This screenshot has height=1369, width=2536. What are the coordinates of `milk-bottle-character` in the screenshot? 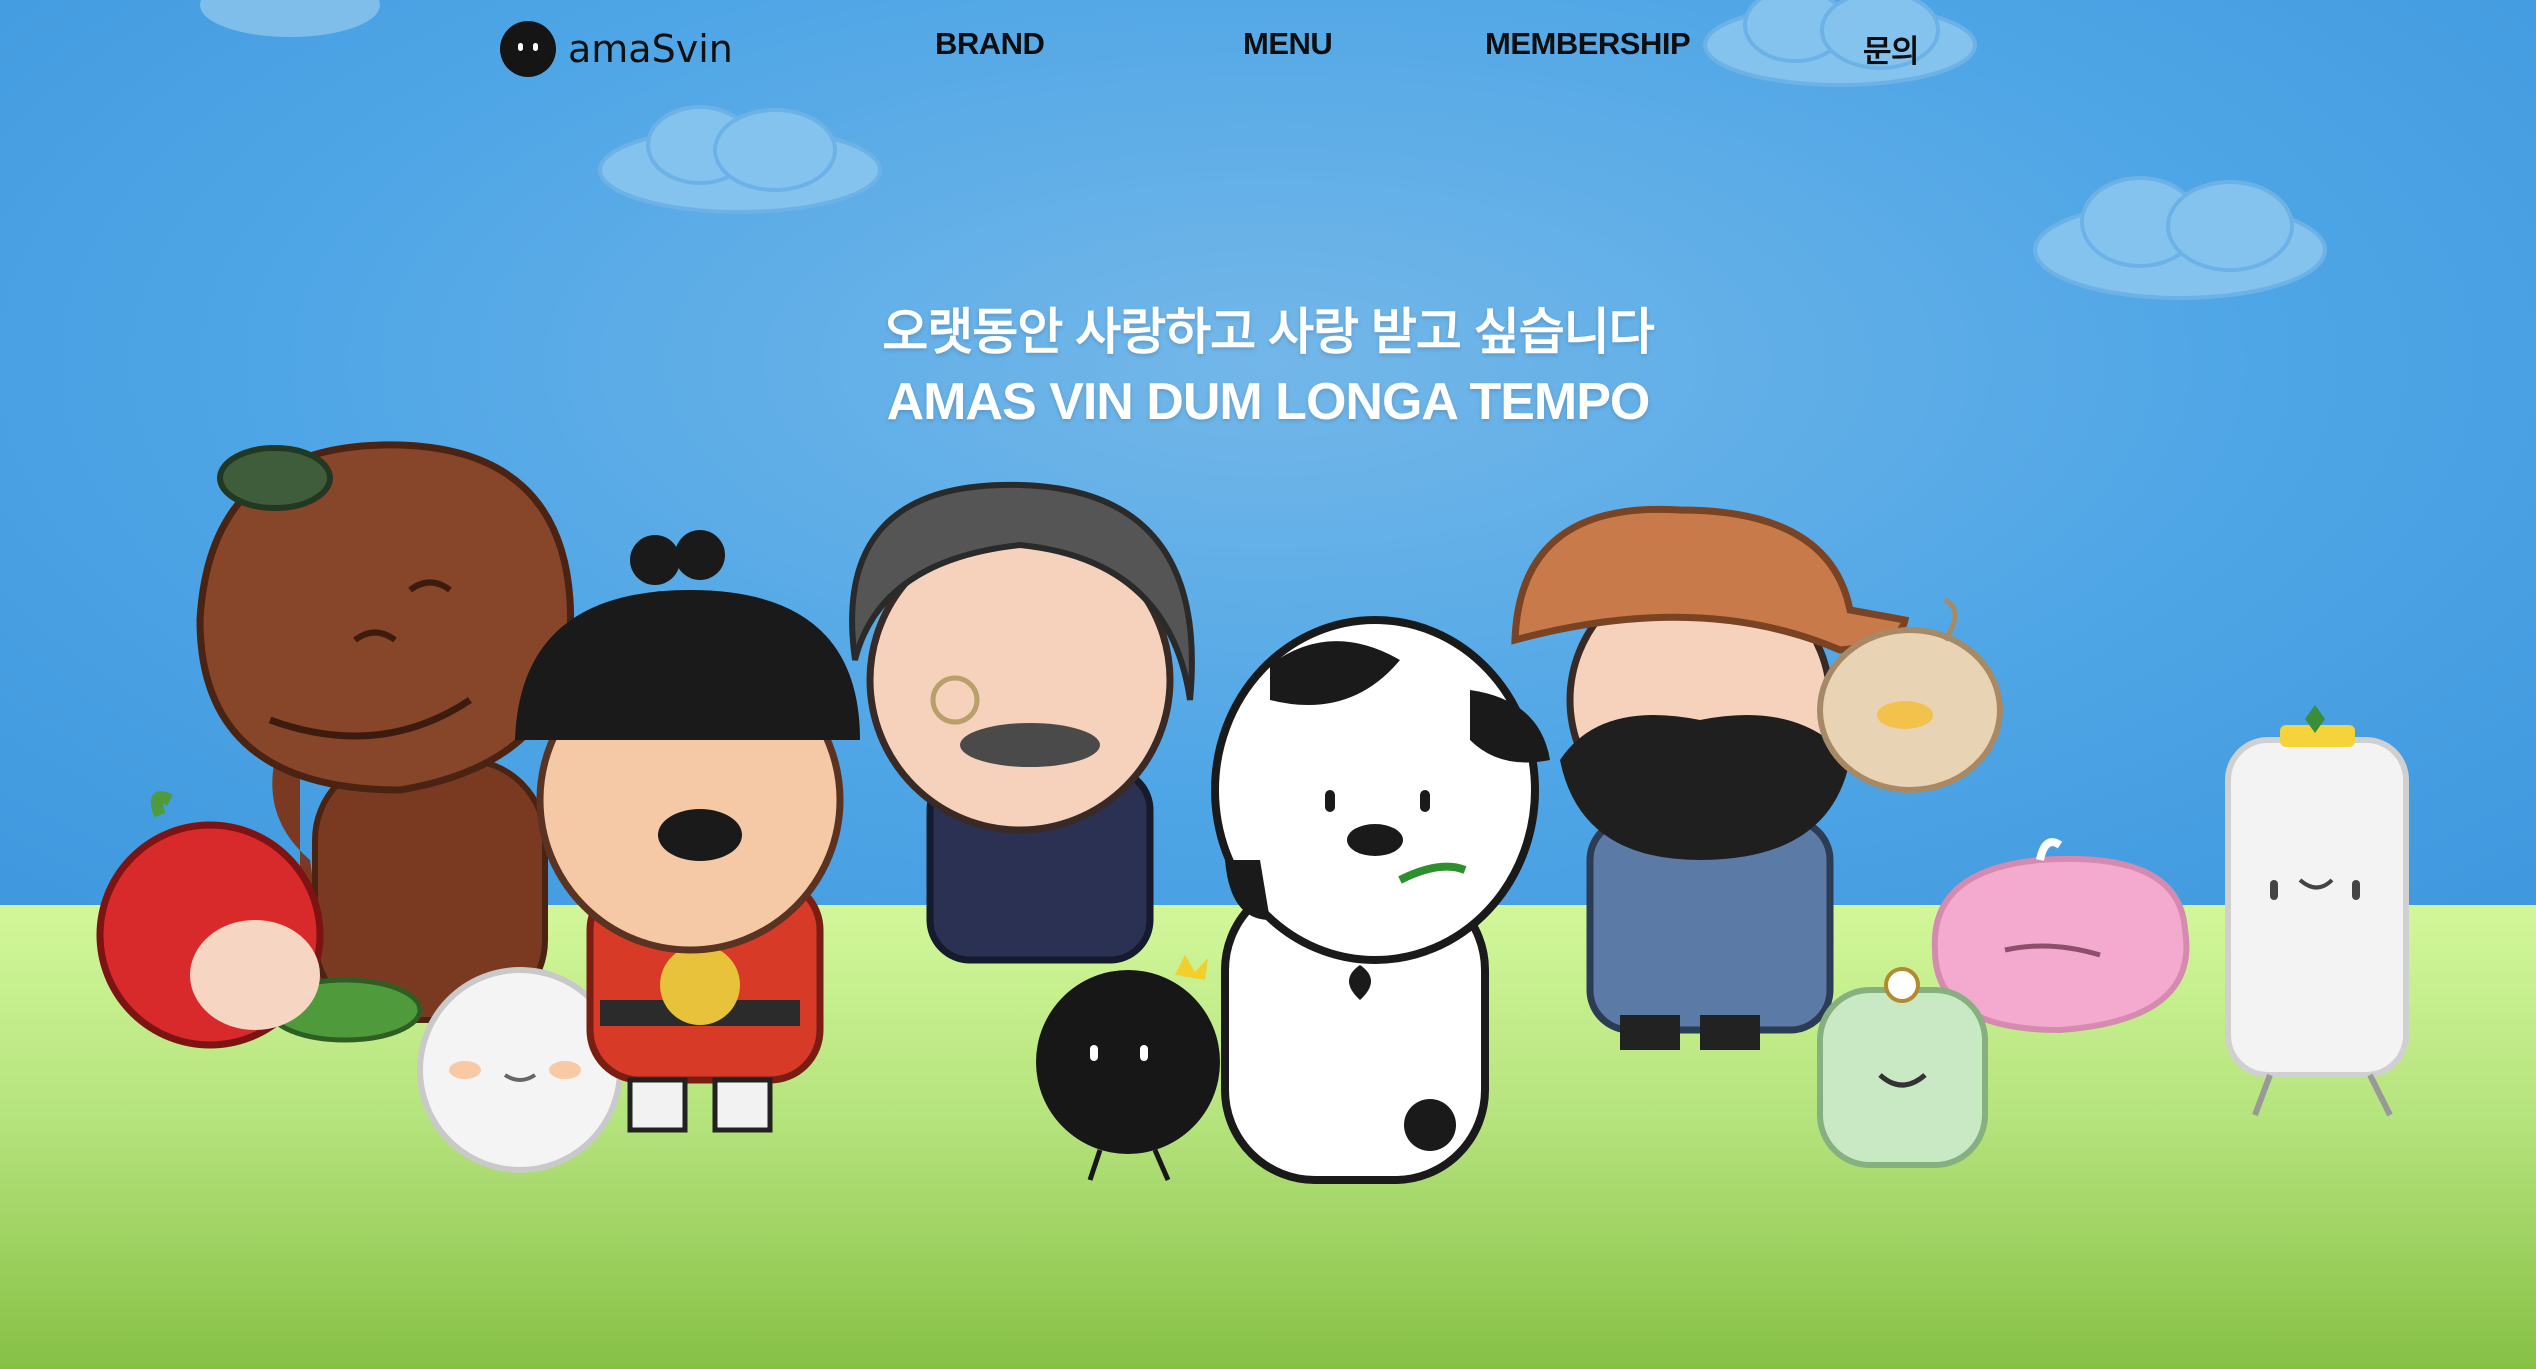 It's located at (2317, 911).